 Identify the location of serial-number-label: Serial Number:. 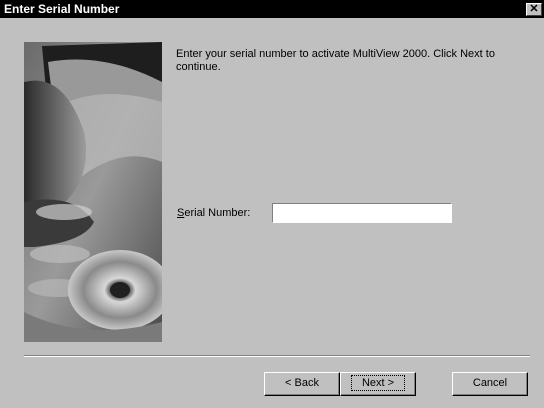
(213, 213).